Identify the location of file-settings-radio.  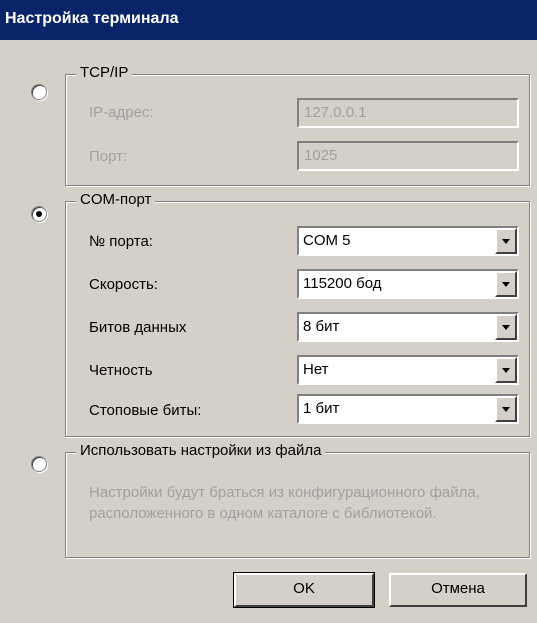
(39, 464).